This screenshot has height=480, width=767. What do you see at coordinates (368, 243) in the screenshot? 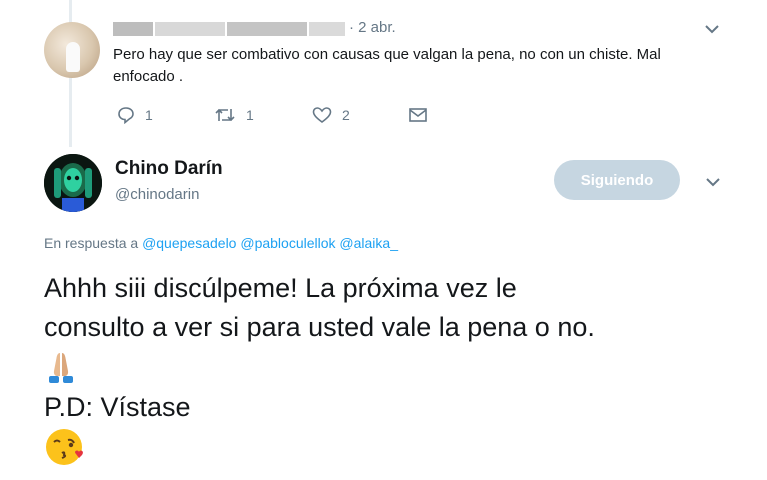
I see `mention-link: @alaika_` at bounding box center [368, 243].